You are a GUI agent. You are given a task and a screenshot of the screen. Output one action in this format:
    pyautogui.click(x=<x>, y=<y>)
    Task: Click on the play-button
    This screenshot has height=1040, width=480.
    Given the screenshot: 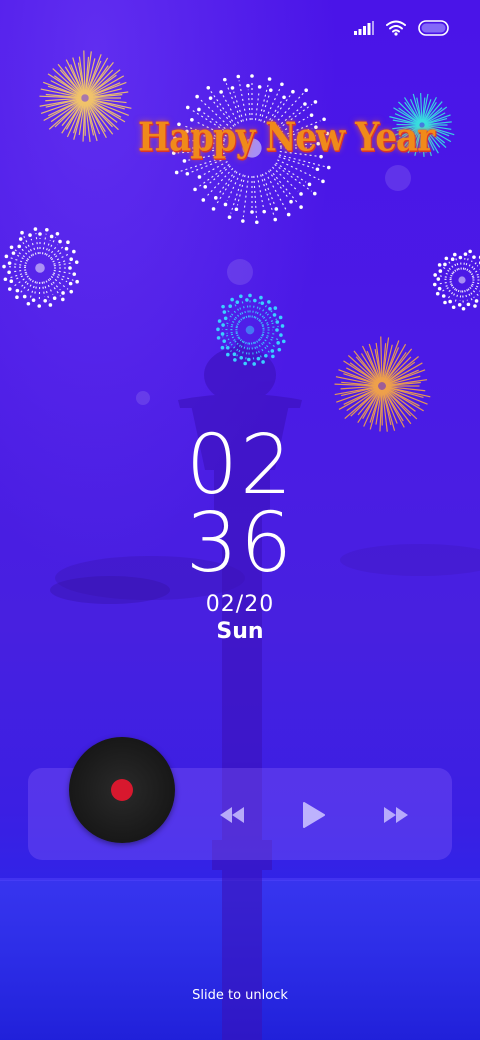 What is the action you would take?
    pyautogui.click(x=314, y=815)
    